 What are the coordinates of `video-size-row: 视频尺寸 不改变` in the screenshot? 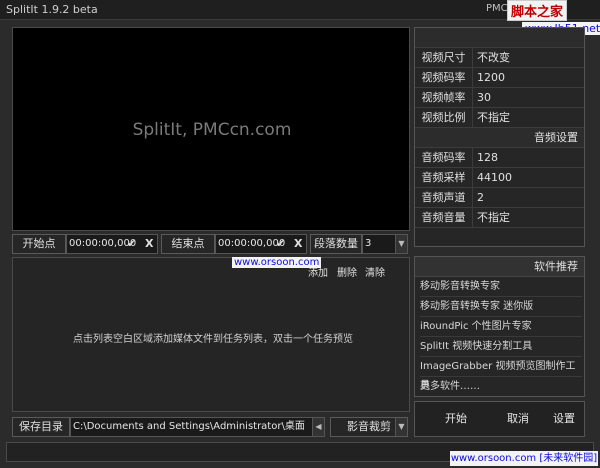 It's located at (499, 58).